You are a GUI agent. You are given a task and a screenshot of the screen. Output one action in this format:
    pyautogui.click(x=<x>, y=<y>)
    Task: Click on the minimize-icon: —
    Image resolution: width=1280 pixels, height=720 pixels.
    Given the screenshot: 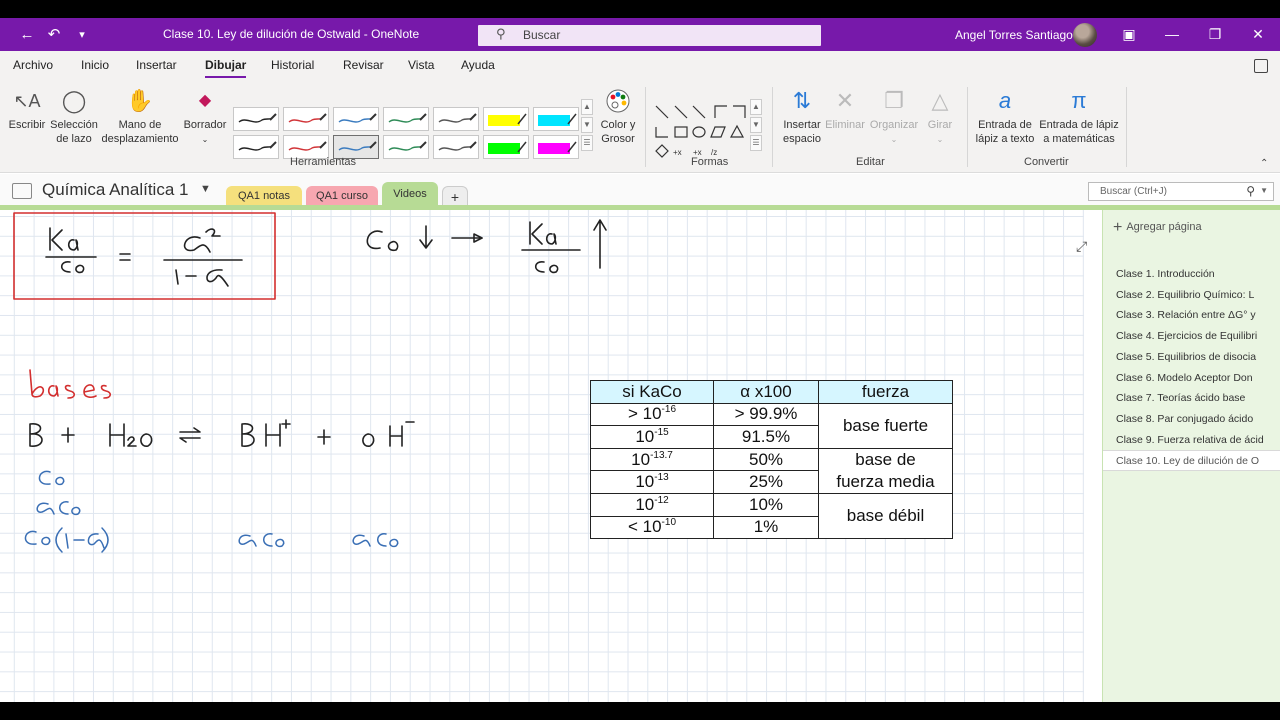 What is the action you would take?
    pyautogui.click(x=1172, y=34)
    